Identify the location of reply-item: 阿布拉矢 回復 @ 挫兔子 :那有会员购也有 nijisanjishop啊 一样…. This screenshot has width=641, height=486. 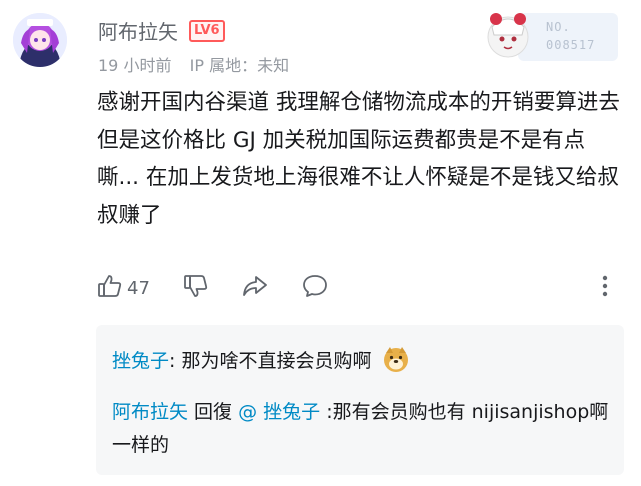
(362, 429).